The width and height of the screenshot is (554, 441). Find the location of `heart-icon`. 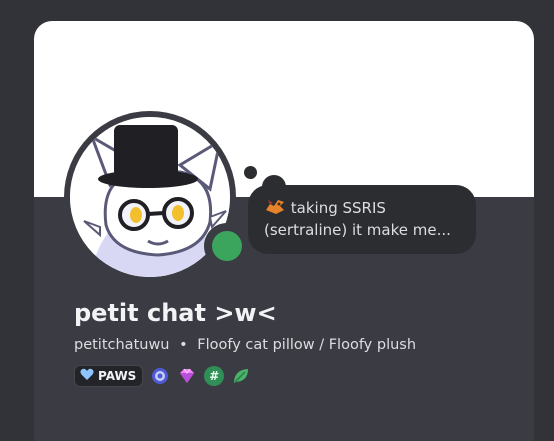

heart-icon is located at coordinates (87, 376).